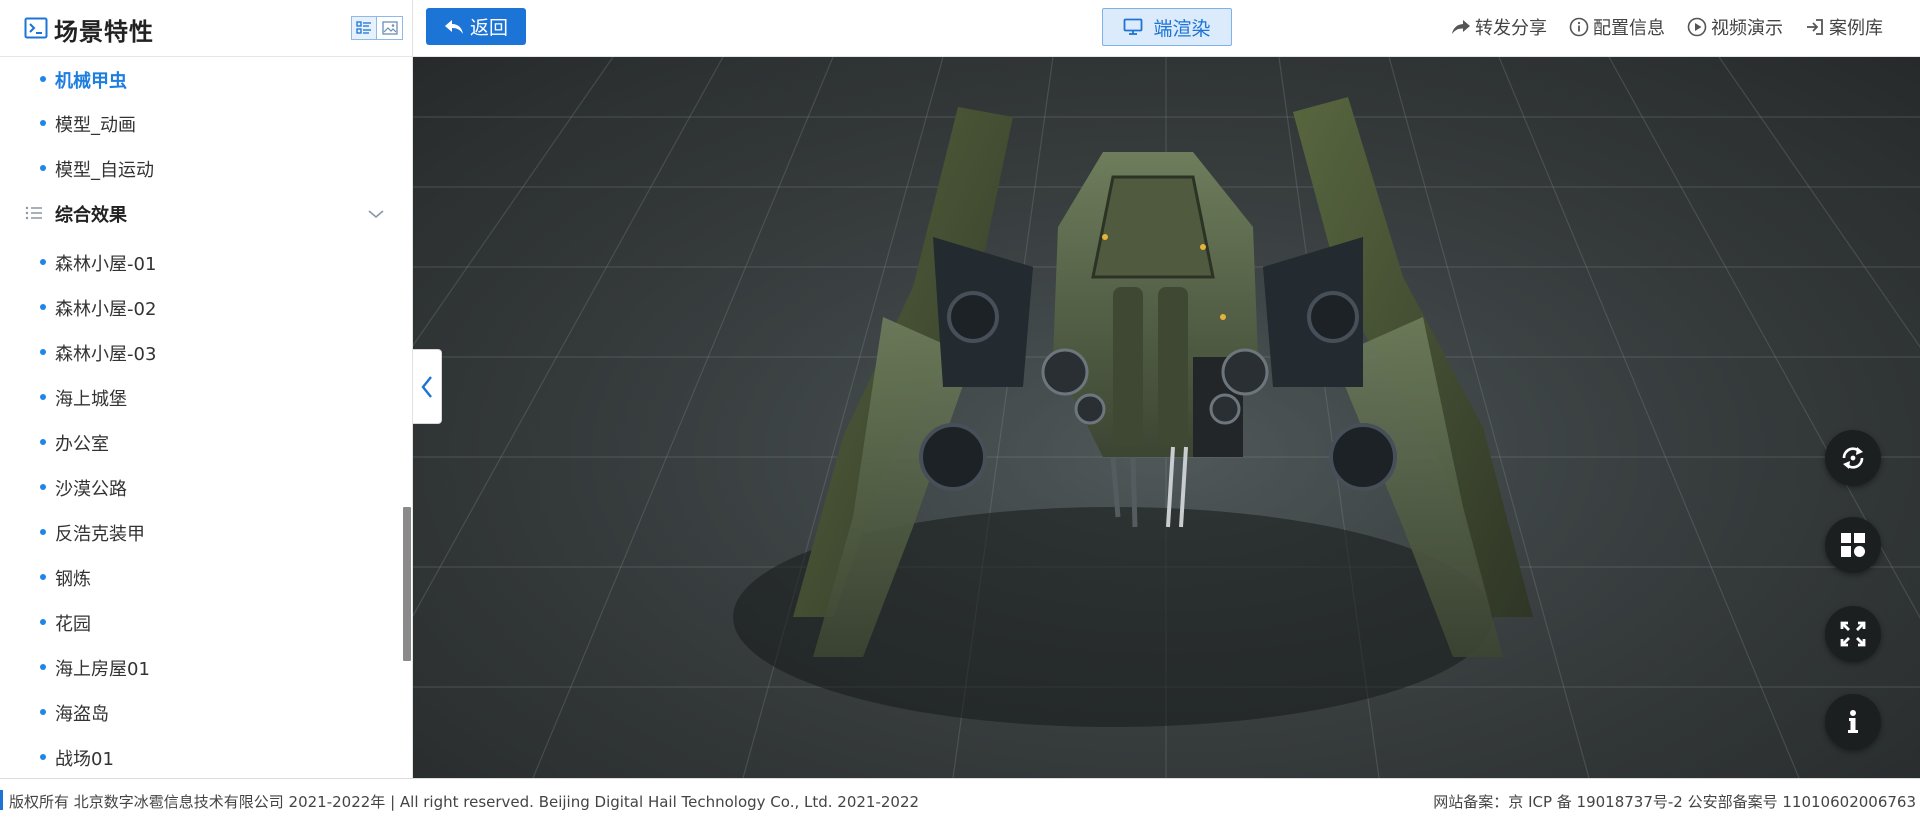 This screenshot has width=1920, height=821. I want to click on cloud-render-label: 端渲染, so click(1182, 28).